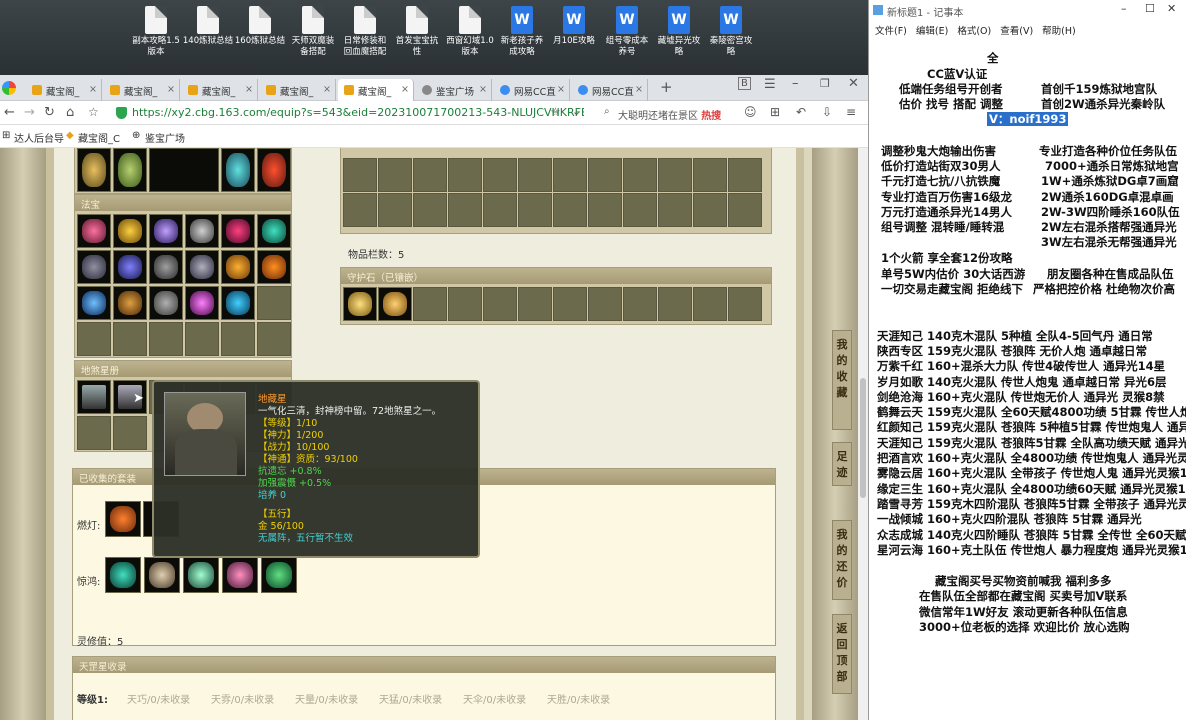 Image resolution: width=1186 pixels, height=720 pixels. What do you see at coordinates (842, 560) in the screenshot?
I see `my-counteroffer-button: 我的还价` at bounding box center [842, 560].